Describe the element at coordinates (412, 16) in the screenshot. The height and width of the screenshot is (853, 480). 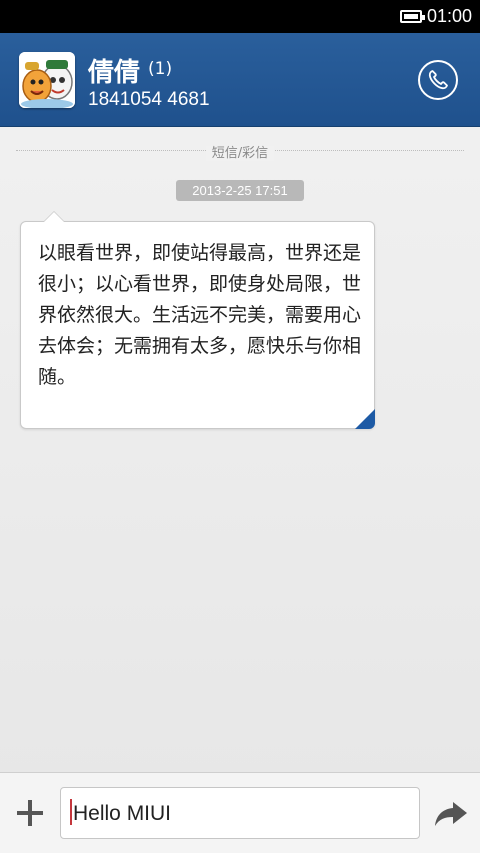
I see `battery-icon` at that location.